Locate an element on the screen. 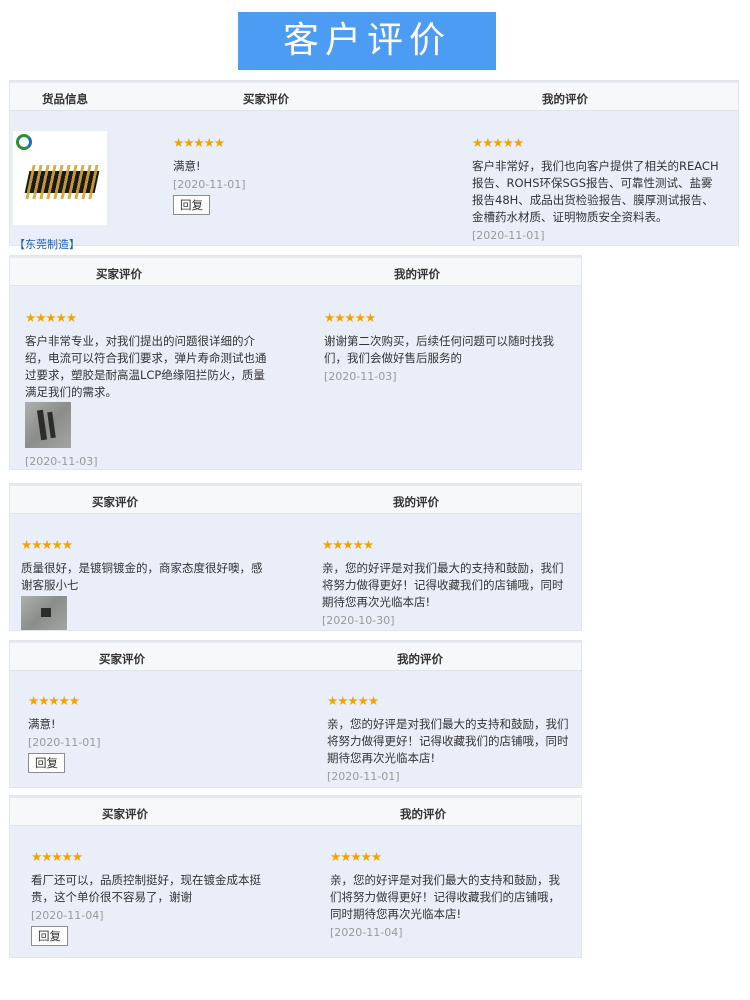 Image resolution: width=750 pixels, height=1000 pixels. seller-review-date: [2020-11-04] is located at coordinates (366, 932).